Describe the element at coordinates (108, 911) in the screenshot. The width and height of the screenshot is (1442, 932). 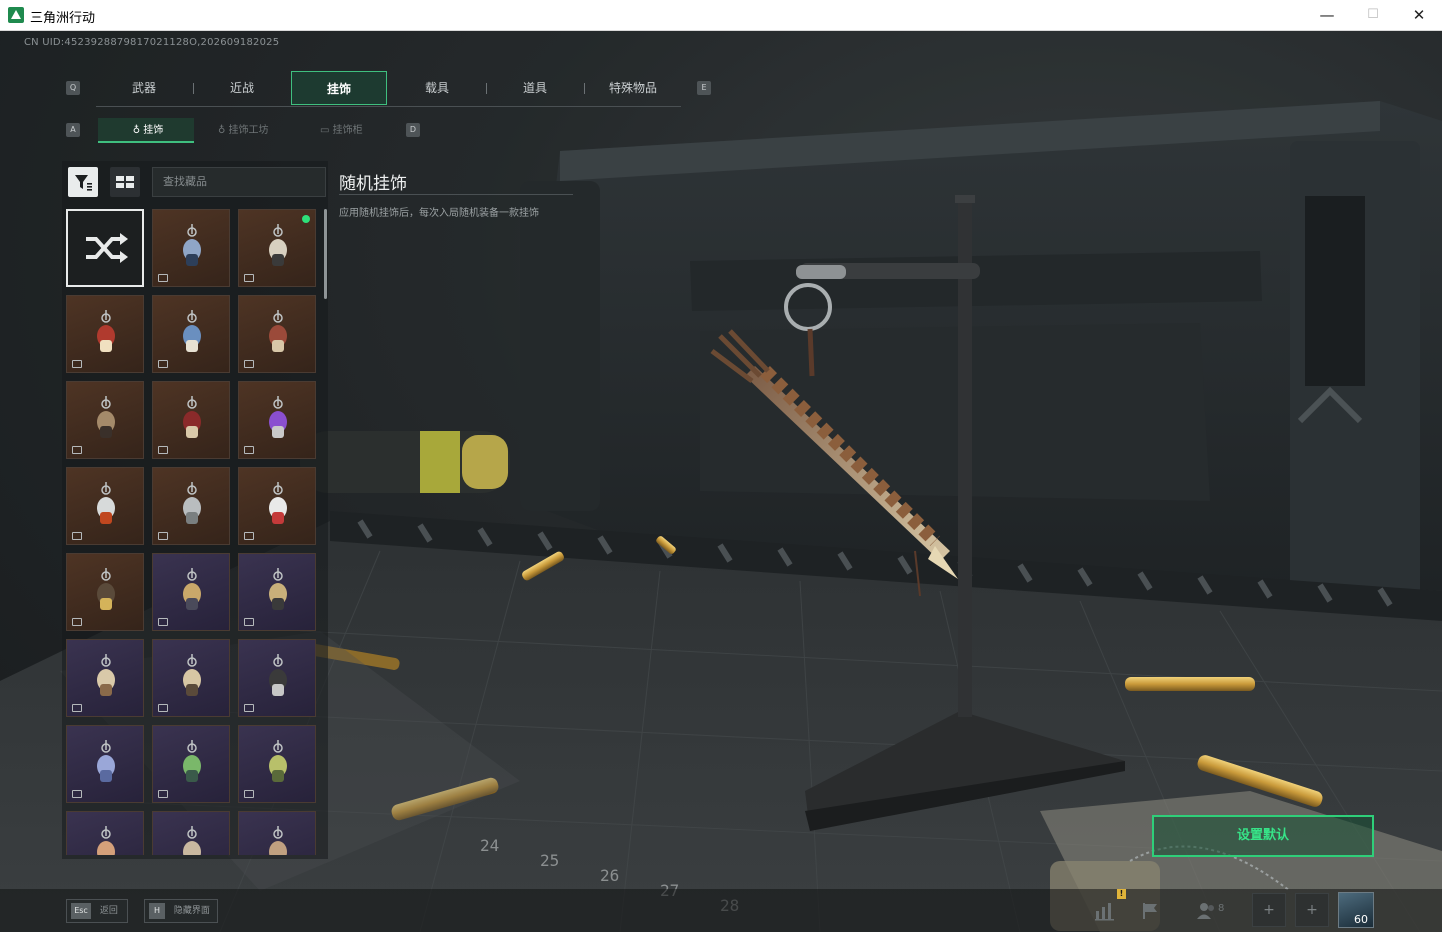
I see `back-label: 返回` at that location.